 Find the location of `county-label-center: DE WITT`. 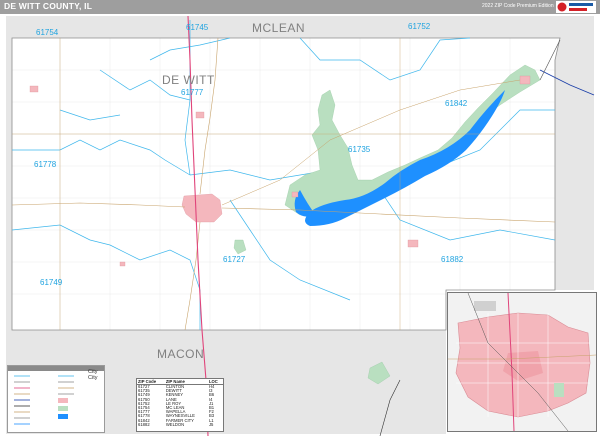

county-label-center: DE WITT is located at coordinates (188, 80).